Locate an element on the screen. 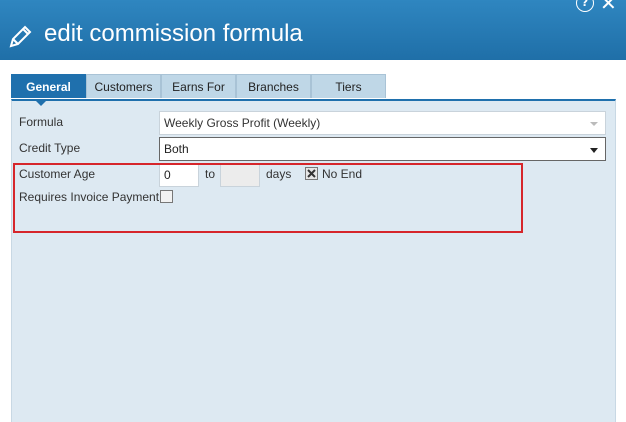  help-icon: ? is located at coordinates (585, 6).